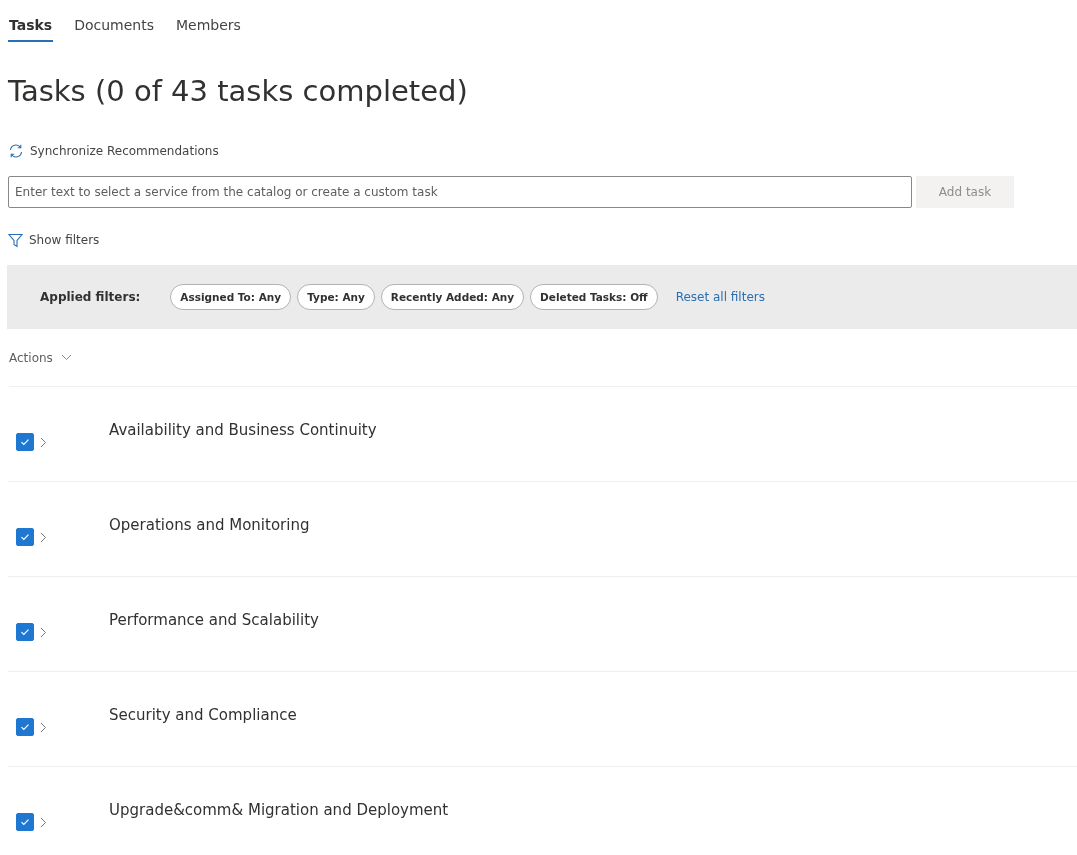  What do you see at coordinates (90, 297) in the screenshot?
I see `filter-label: Applied filters:` at bounding box center [90, 297].